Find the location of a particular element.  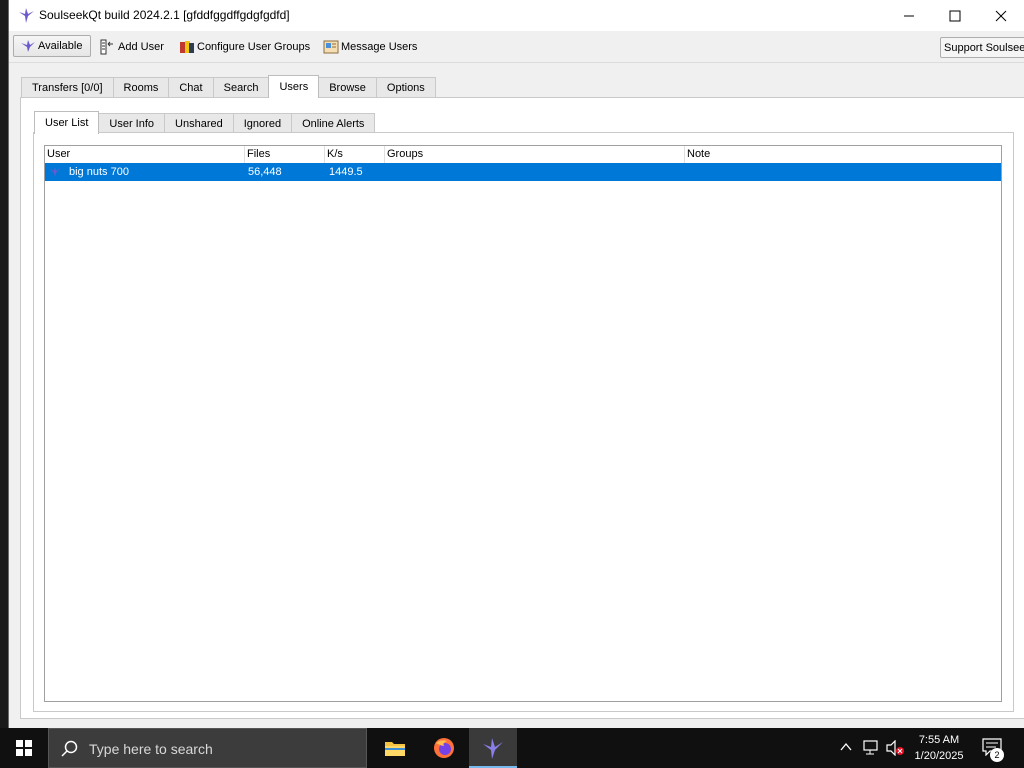

message-users-icon is located at coordinates (331, 47).